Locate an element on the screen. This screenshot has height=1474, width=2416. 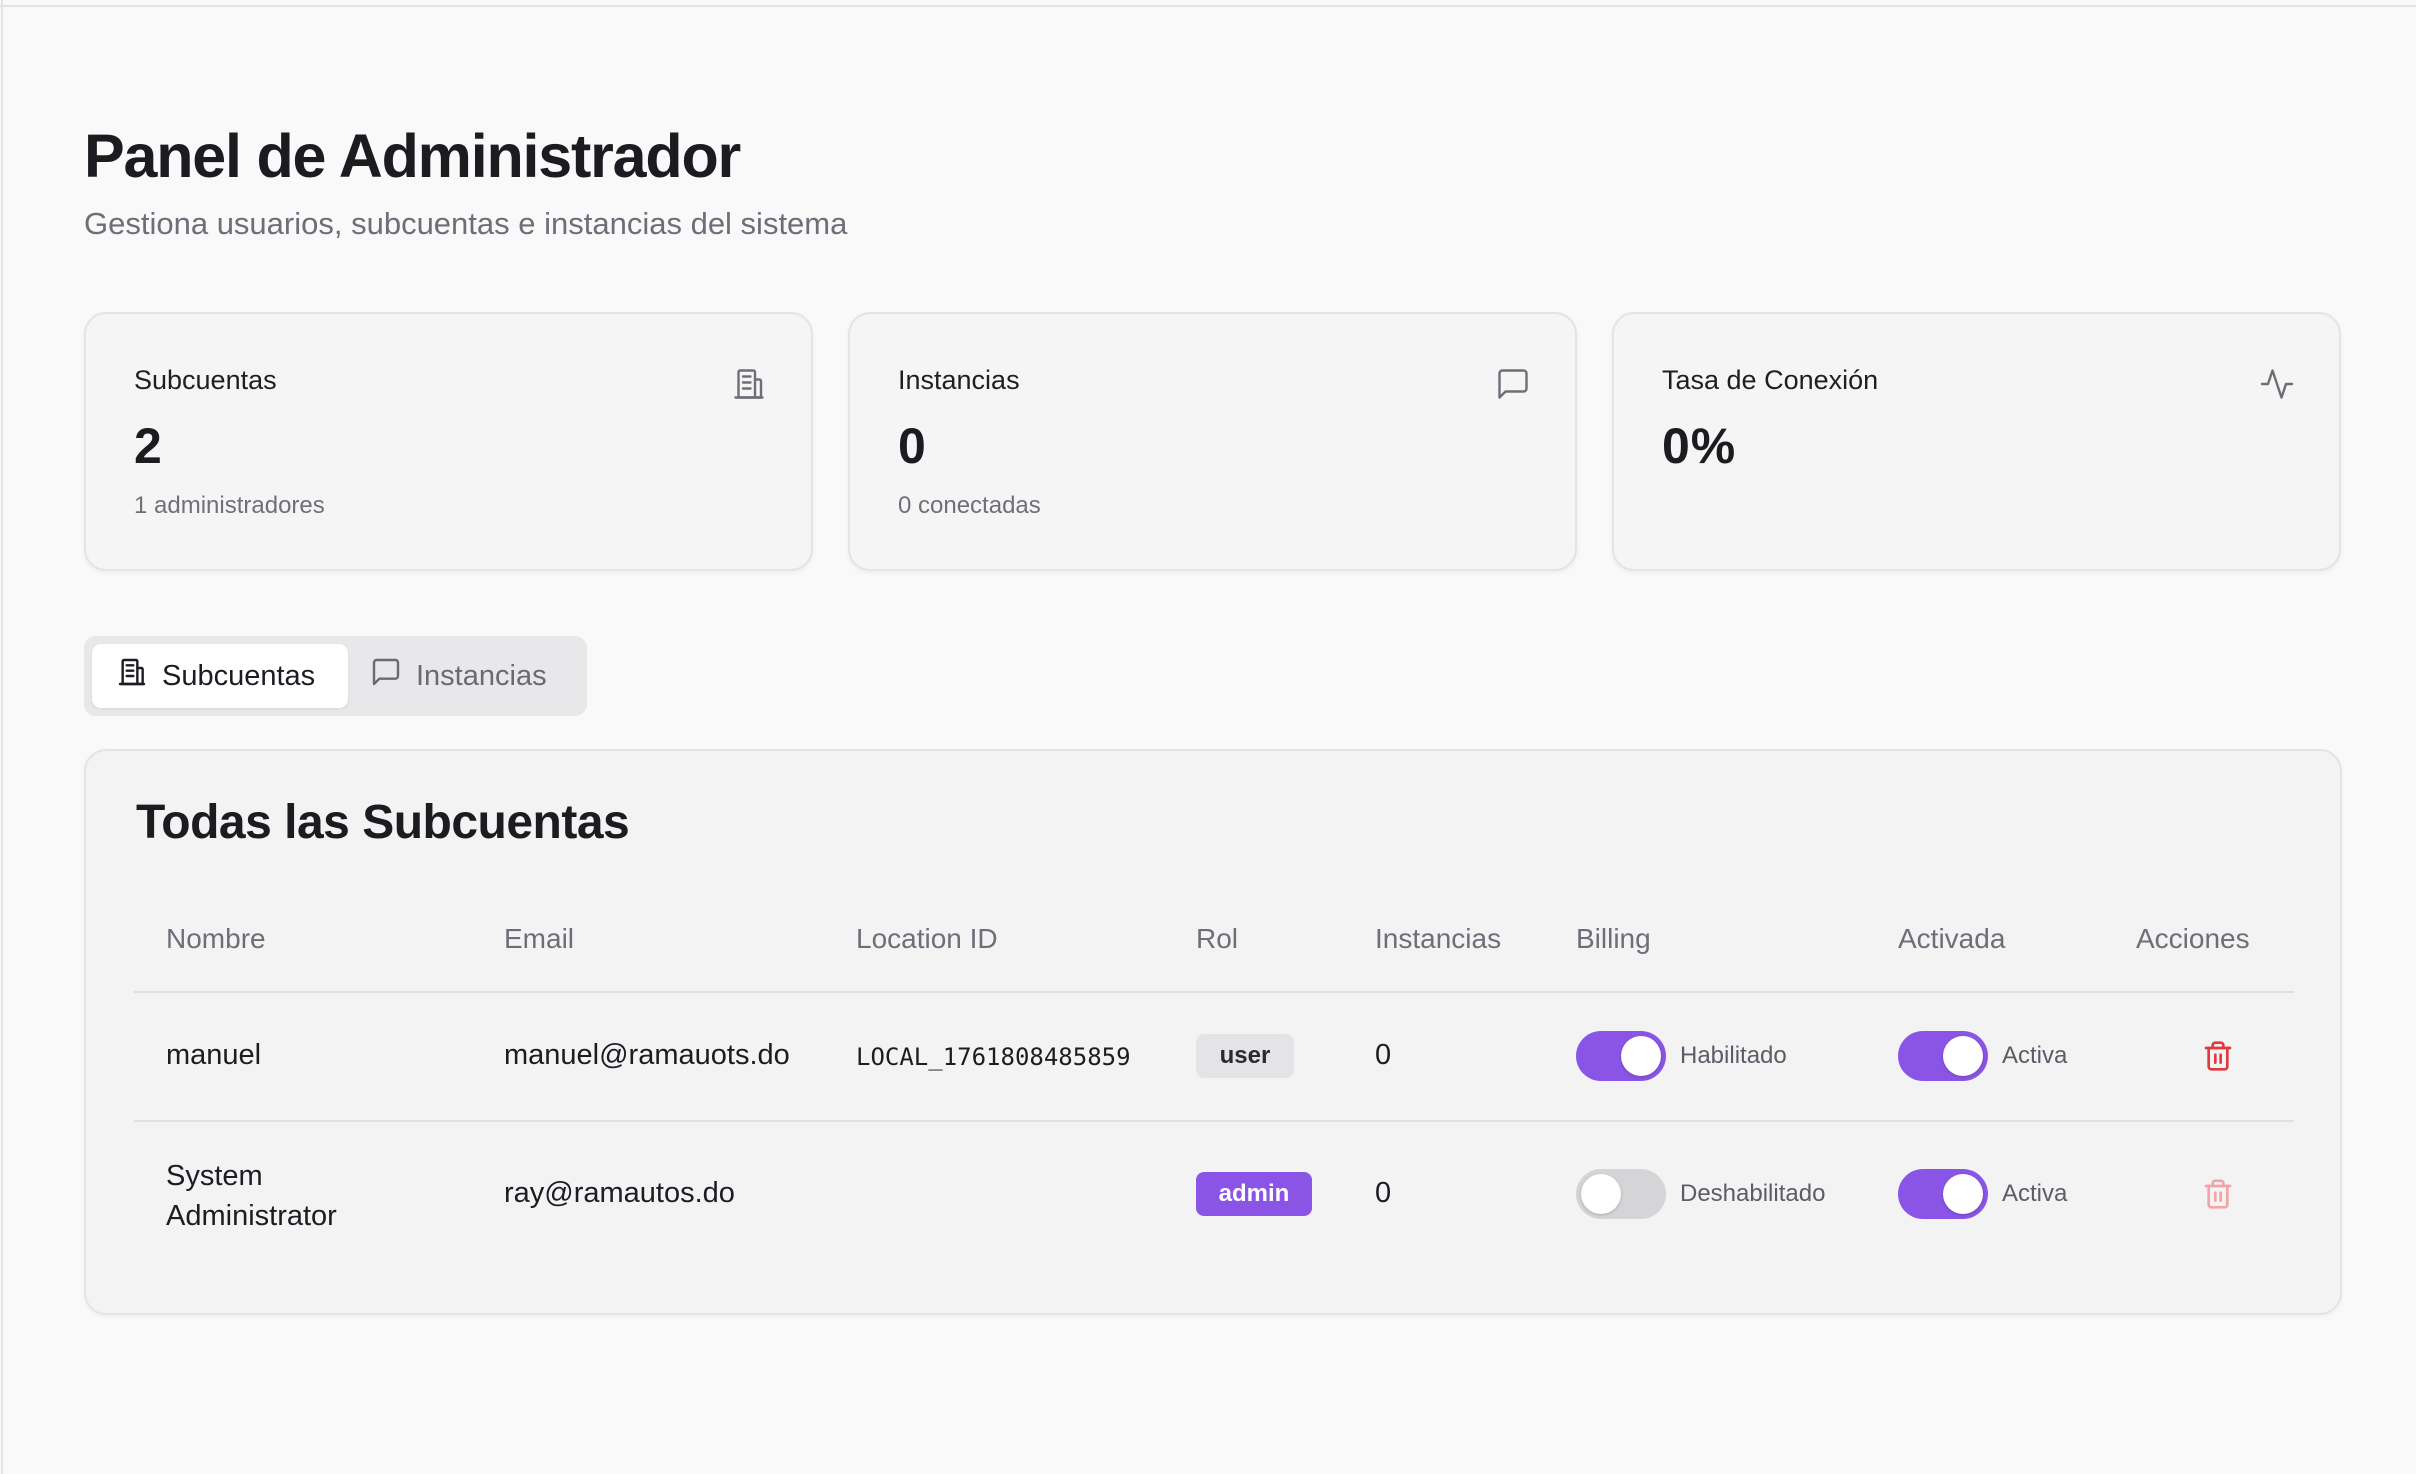
stat-value: 0% is located at coordinates (1699, 446).